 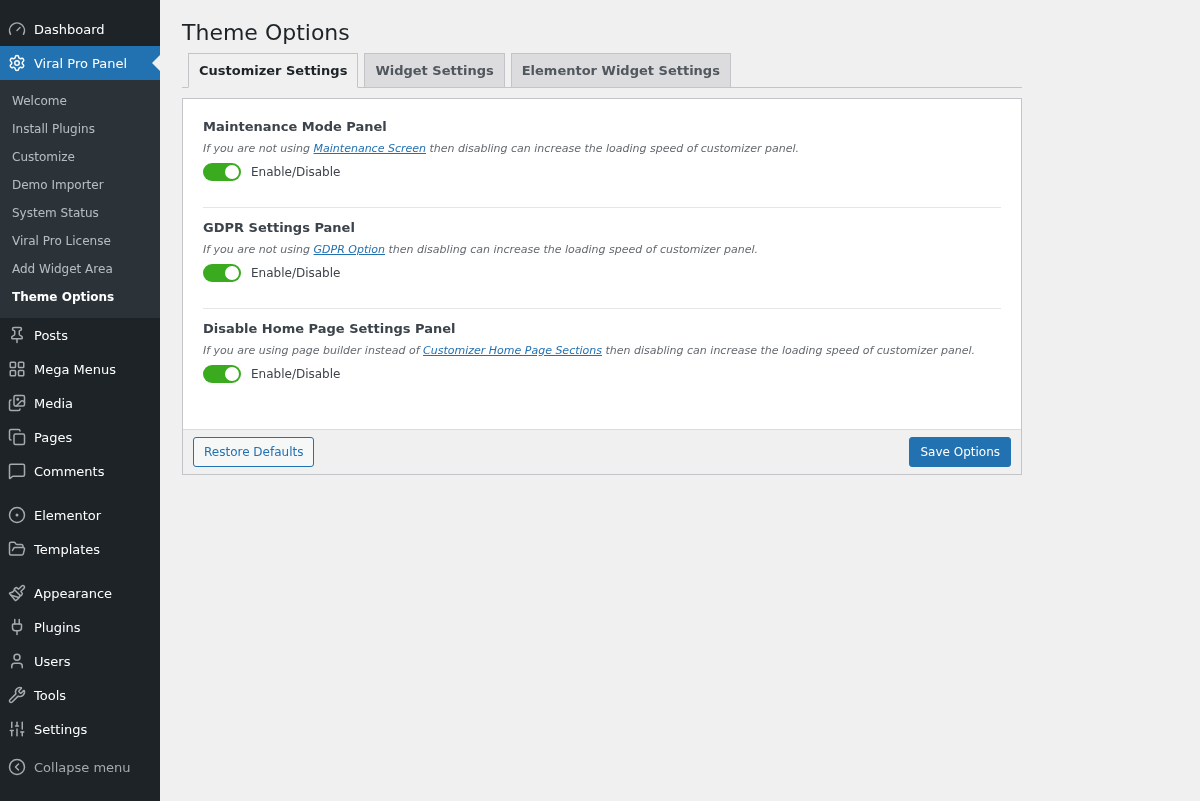 I want to click on sidebar-item: Appearance, so click(x=80, y=593).